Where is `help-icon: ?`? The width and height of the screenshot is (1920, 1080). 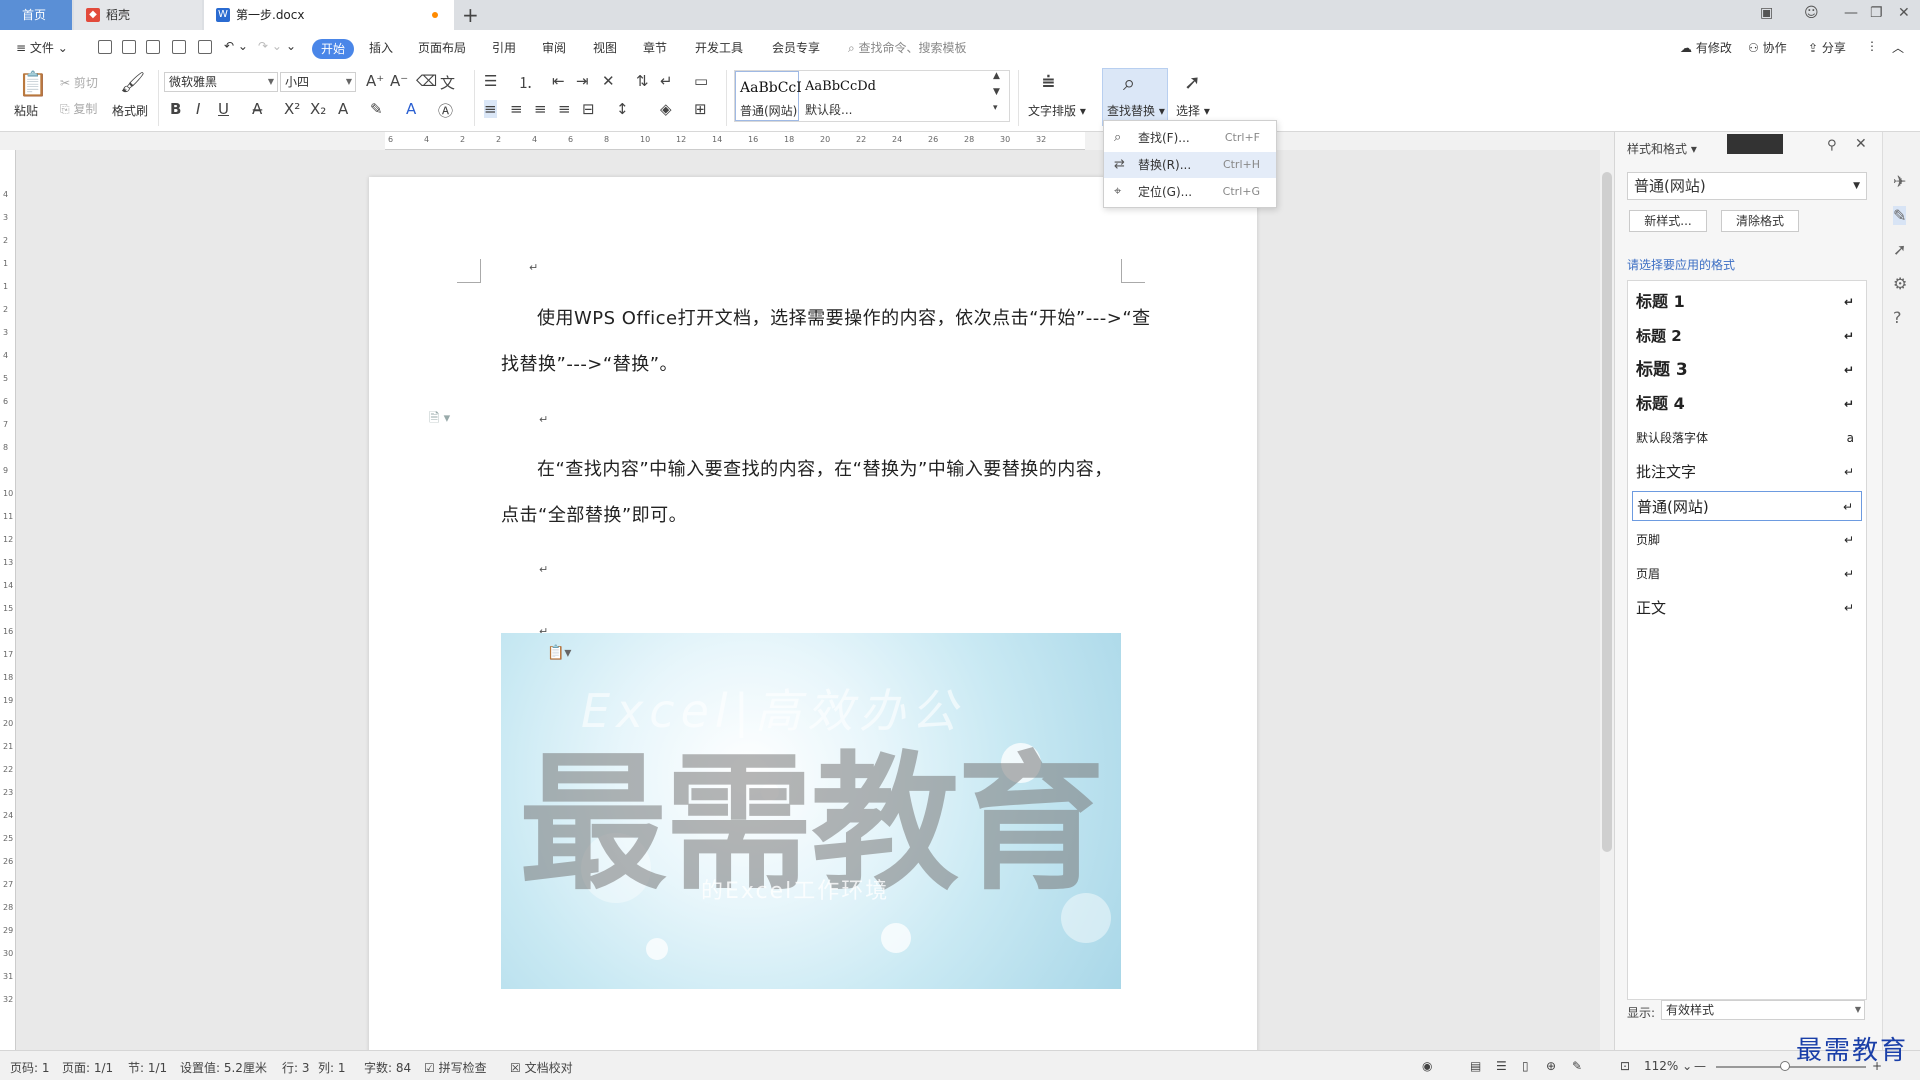 help-icon: ? is located at coordinates (1897, 317).